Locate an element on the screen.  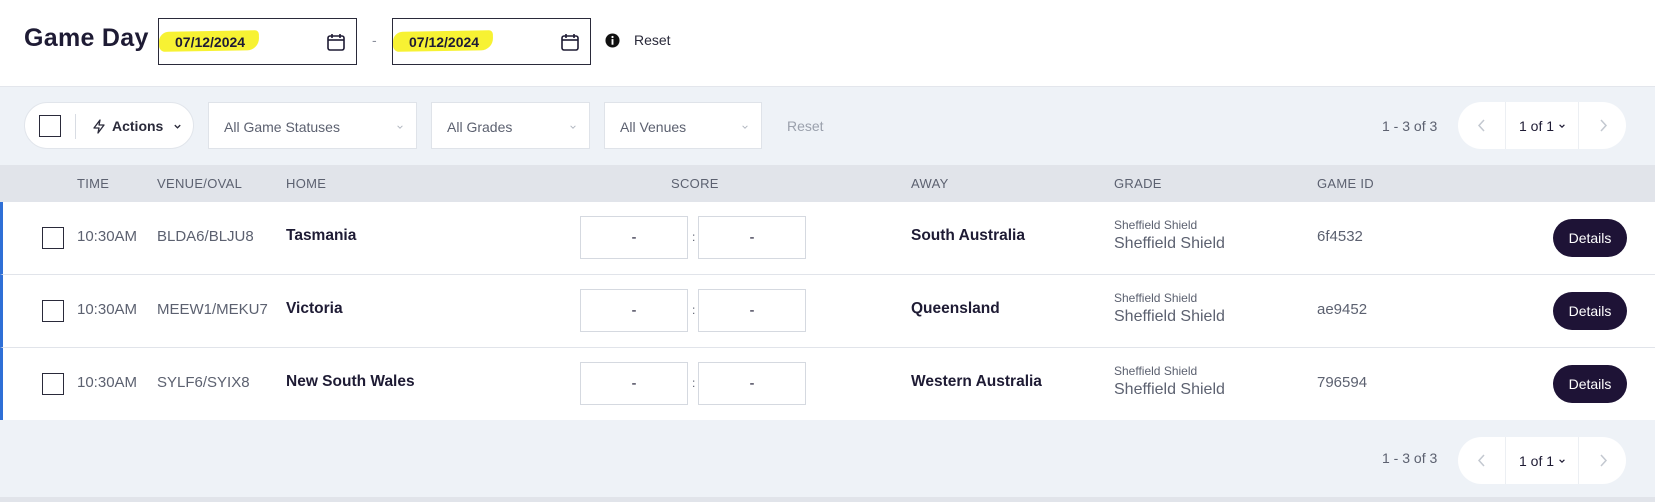
bulk-actions-group: Actions is located at coordinates (109, 125).